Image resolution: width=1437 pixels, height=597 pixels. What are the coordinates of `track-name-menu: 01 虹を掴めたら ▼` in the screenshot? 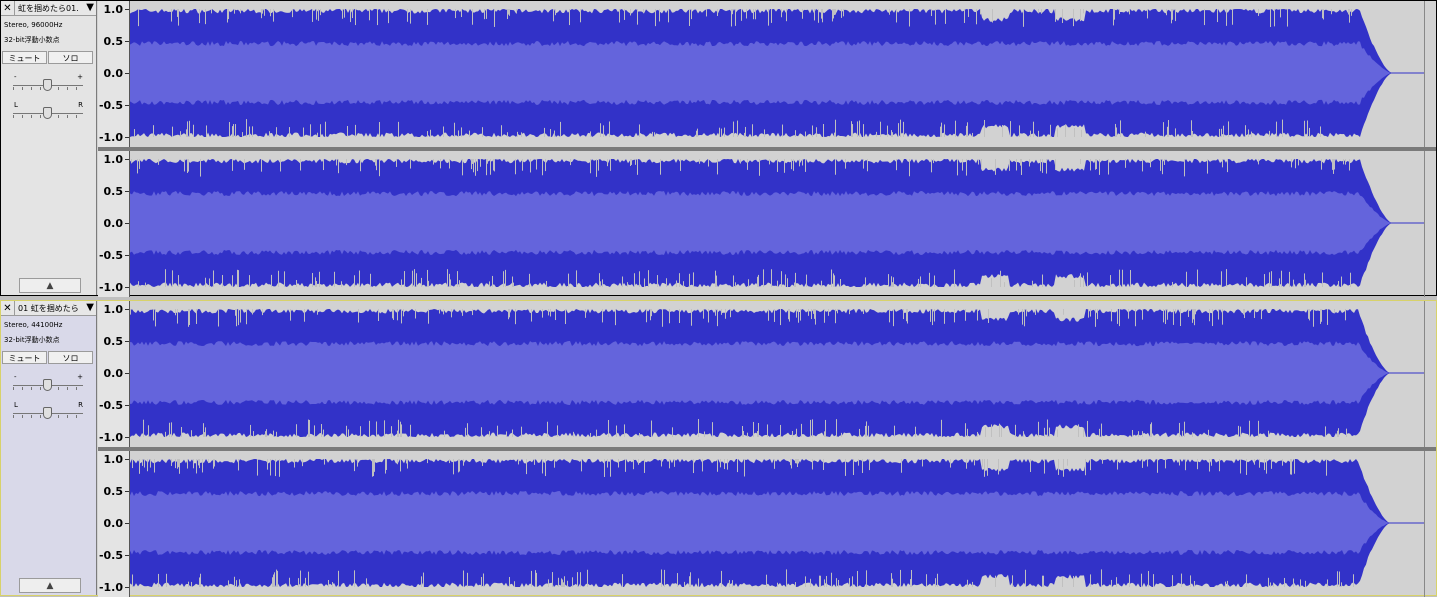 It's located at (55, 308).